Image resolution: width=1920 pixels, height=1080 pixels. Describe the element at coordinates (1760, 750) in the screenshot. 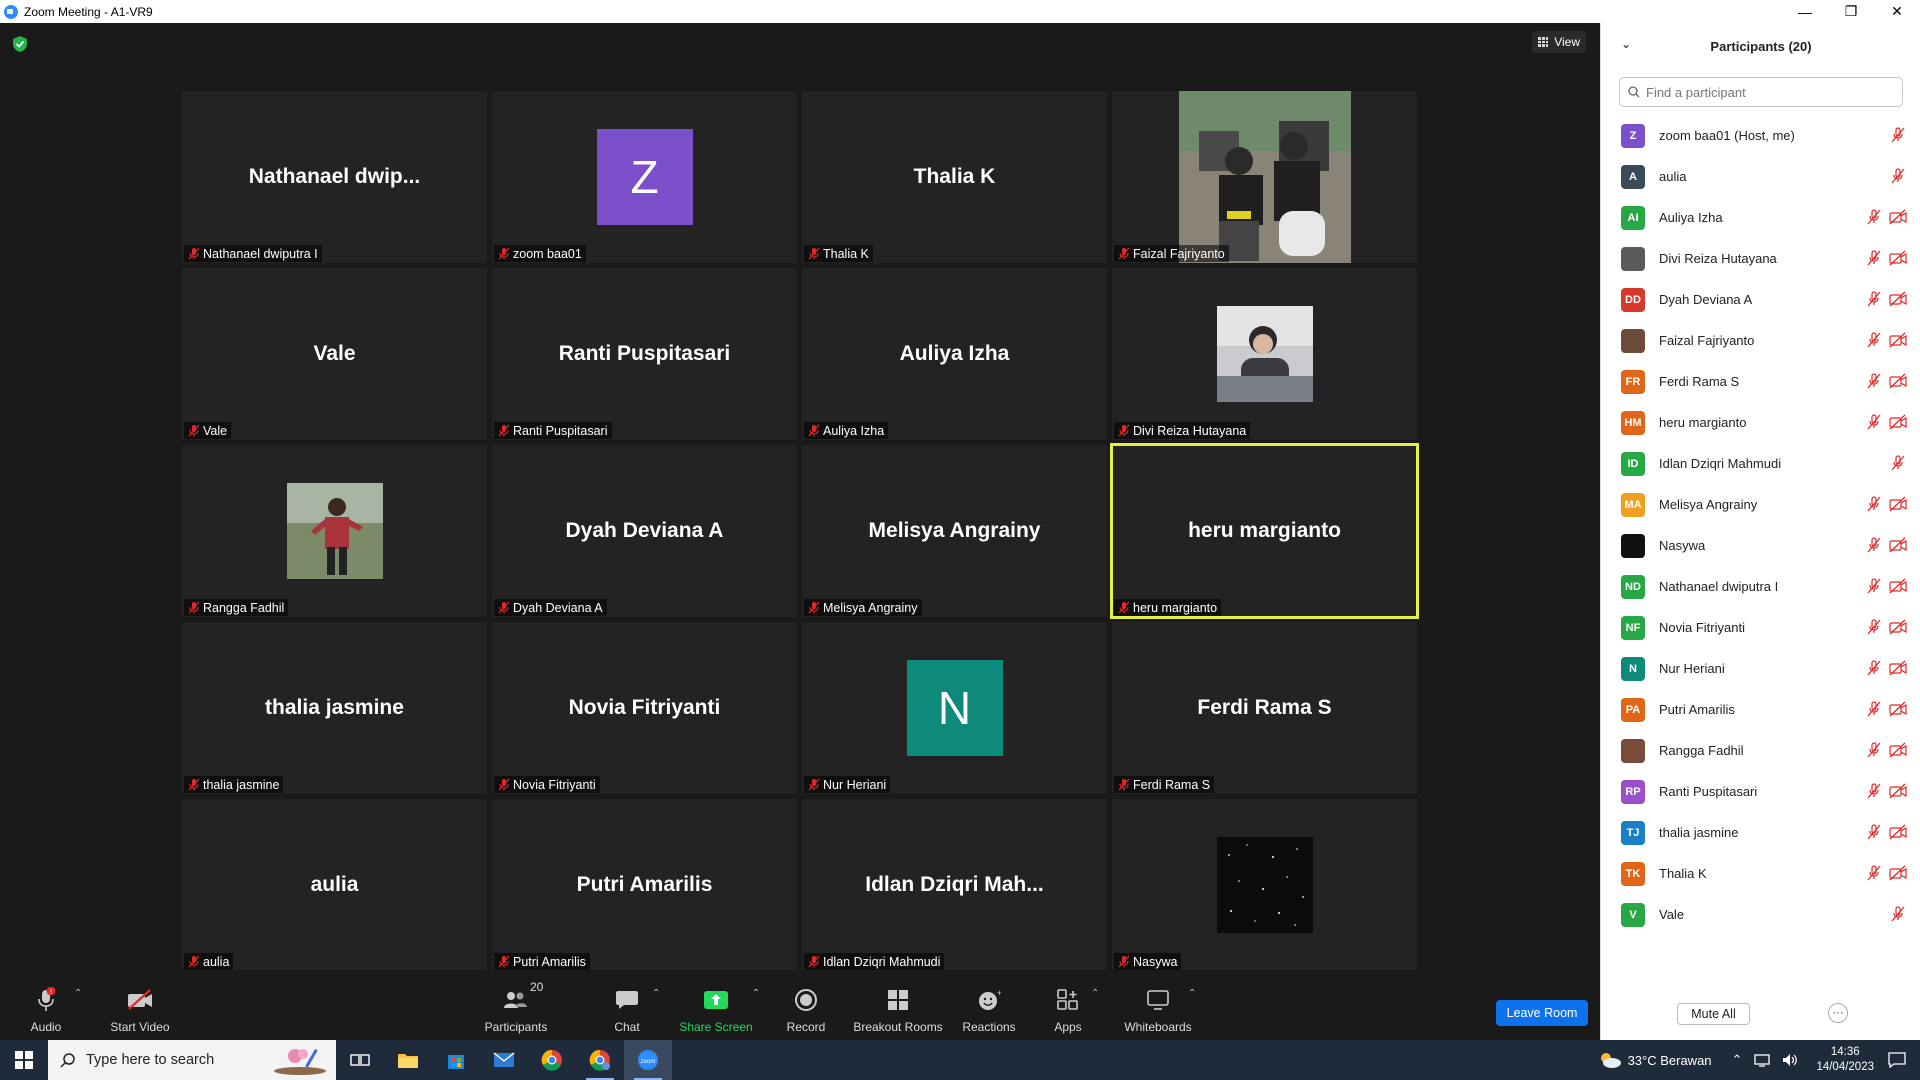

I see `participant-row: Rangga Fadhil` at that location.